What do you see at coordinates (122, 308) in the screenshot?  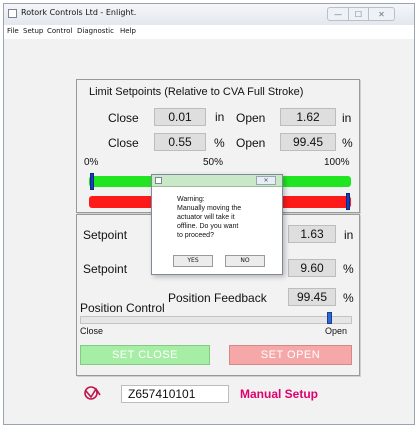 I see `position-control-heading: Position Control` at bounding box center [122, 308].